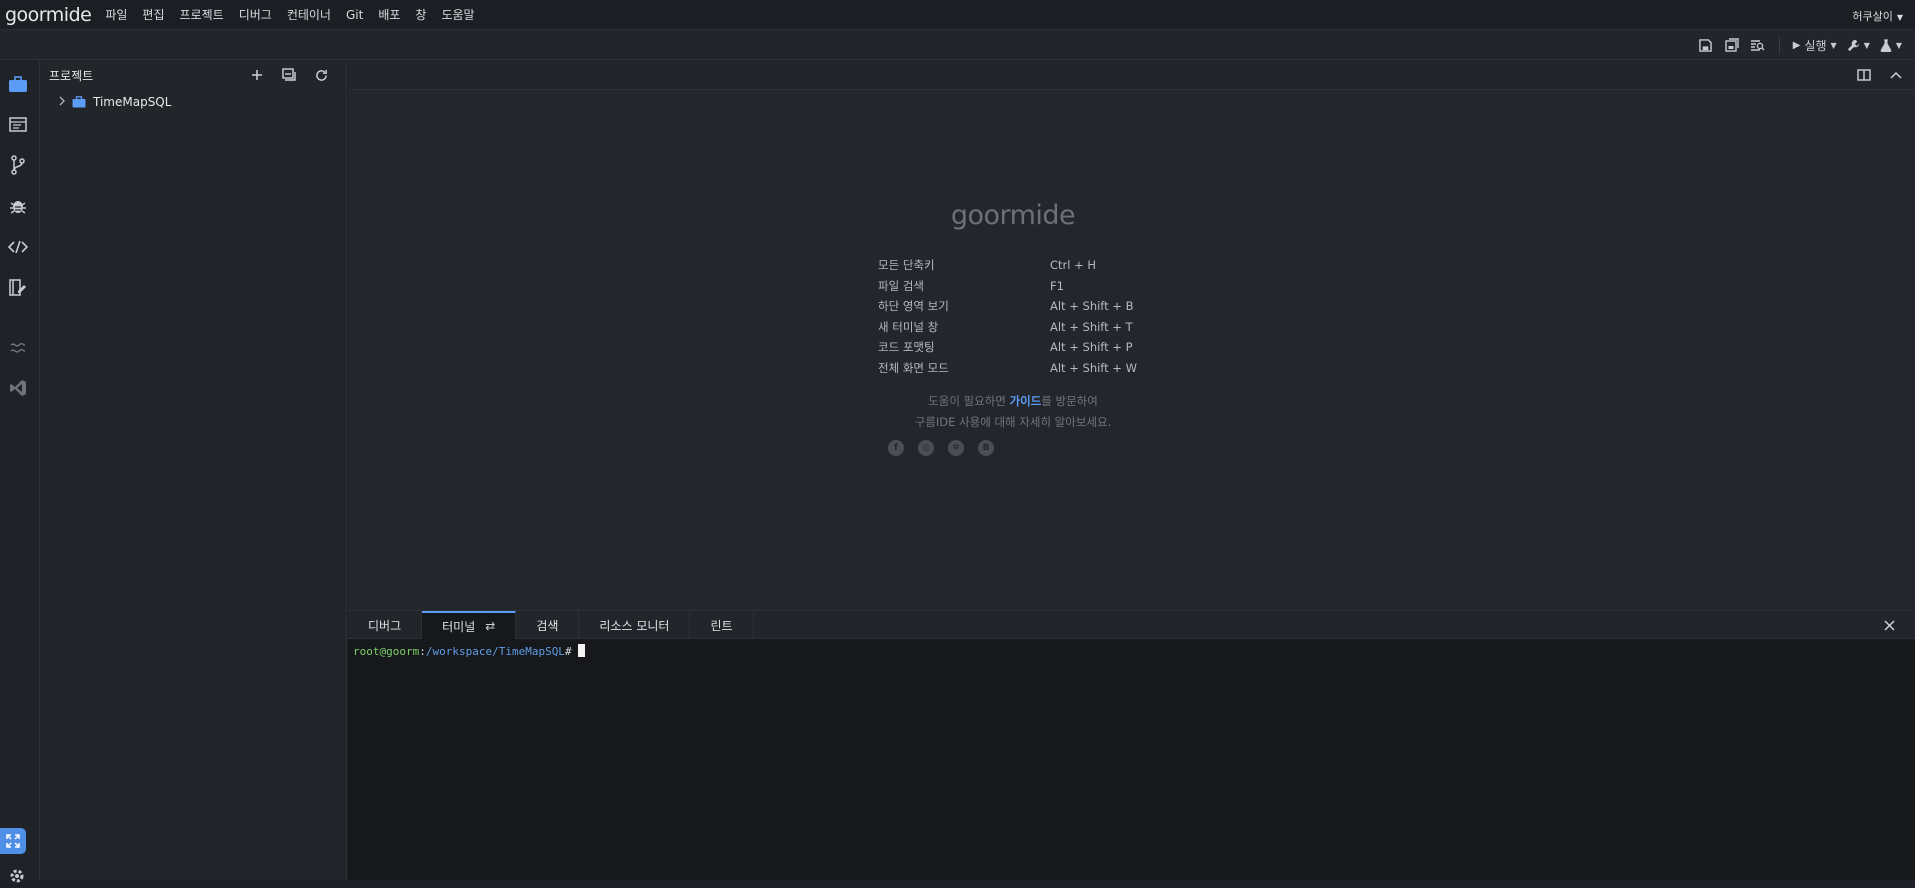 This screenshot has width=1915, height=888. Describe the element at coordinates (1864, 75) in the screenshot. I see `split-editor-button` at that location.